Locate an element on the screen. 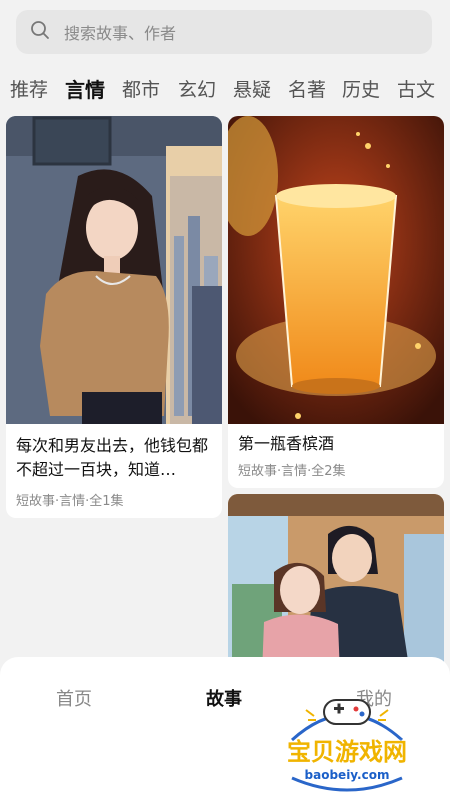 This screenshot has width=450, height=800. story-meta: 短故事·言情·全2集 is located at coordinates (292, 471).